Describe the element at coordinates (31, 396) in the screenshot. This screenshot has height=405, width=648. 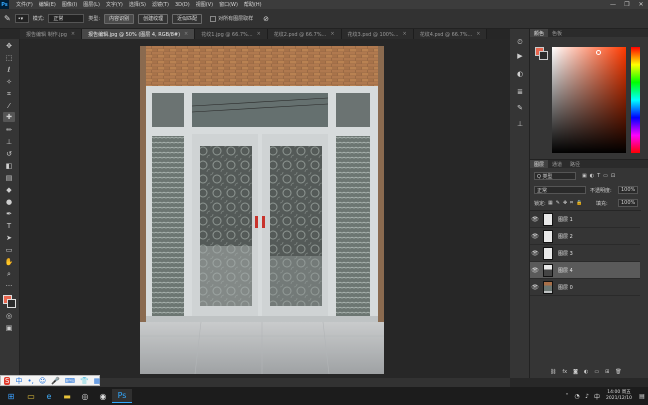
I see `file-explorer-icon: ▭` at that location.